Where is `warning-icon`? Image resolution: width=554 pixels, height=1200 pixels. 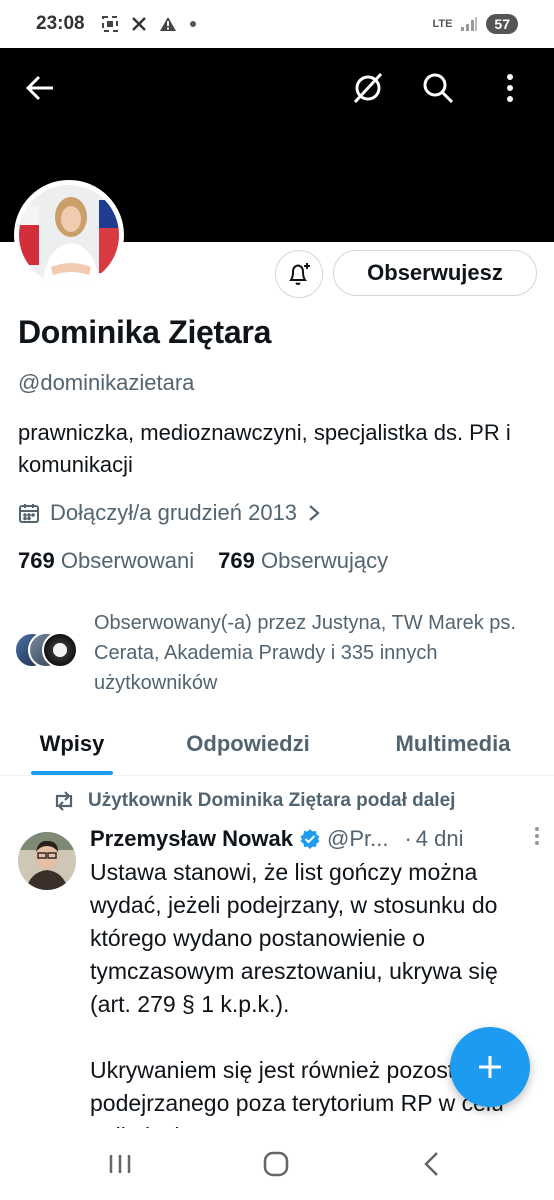
warning-icon is located at coordinates (167, 24).